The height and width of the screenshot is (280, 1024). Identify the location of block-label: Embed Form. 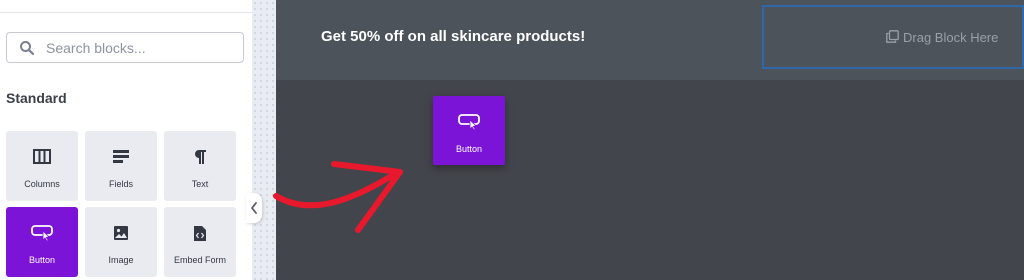
(199, 260).